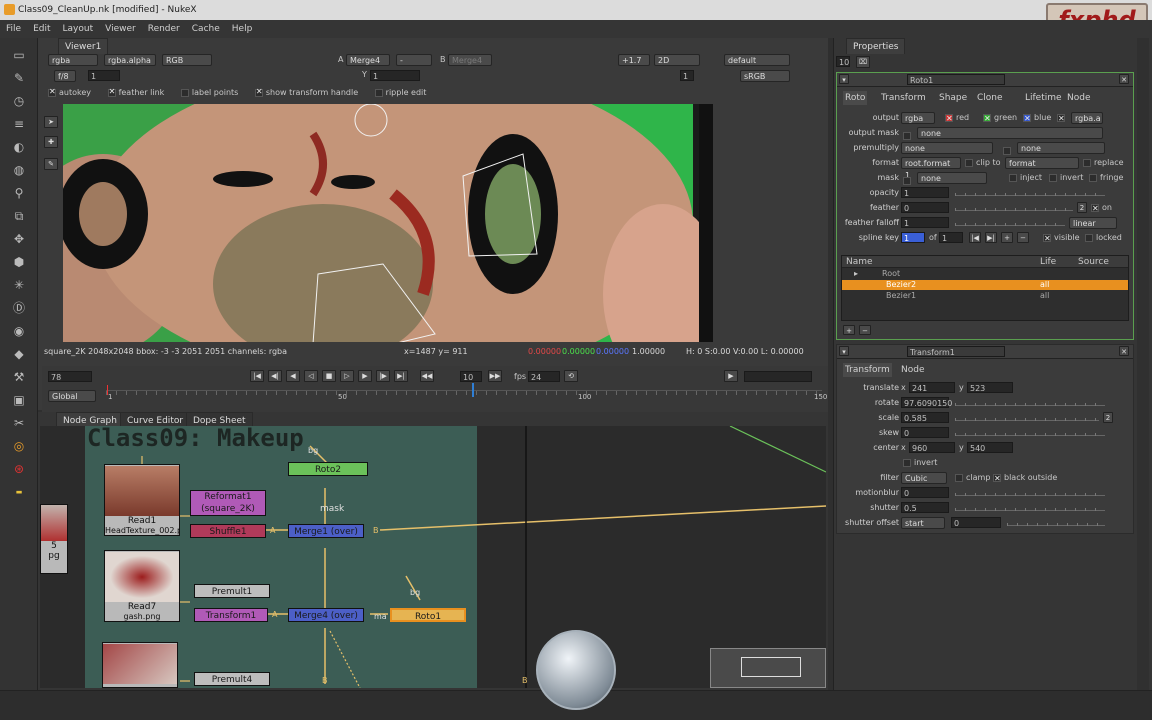  I want to click on play-backward-button: ◀, so click(293, 376).